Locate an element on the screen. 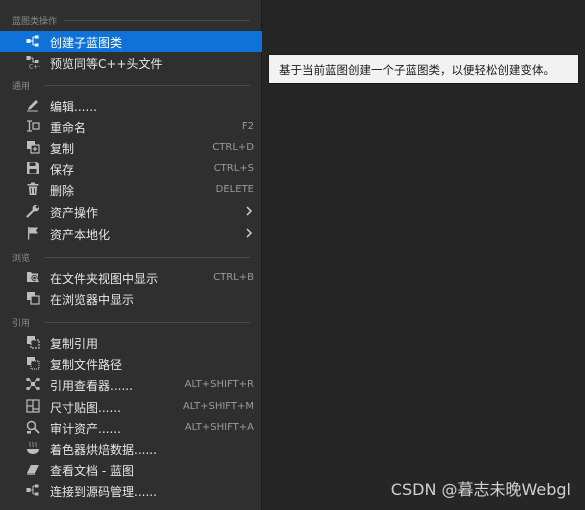  cpp-header-icon: C++ is located at coordinates (33, 62).